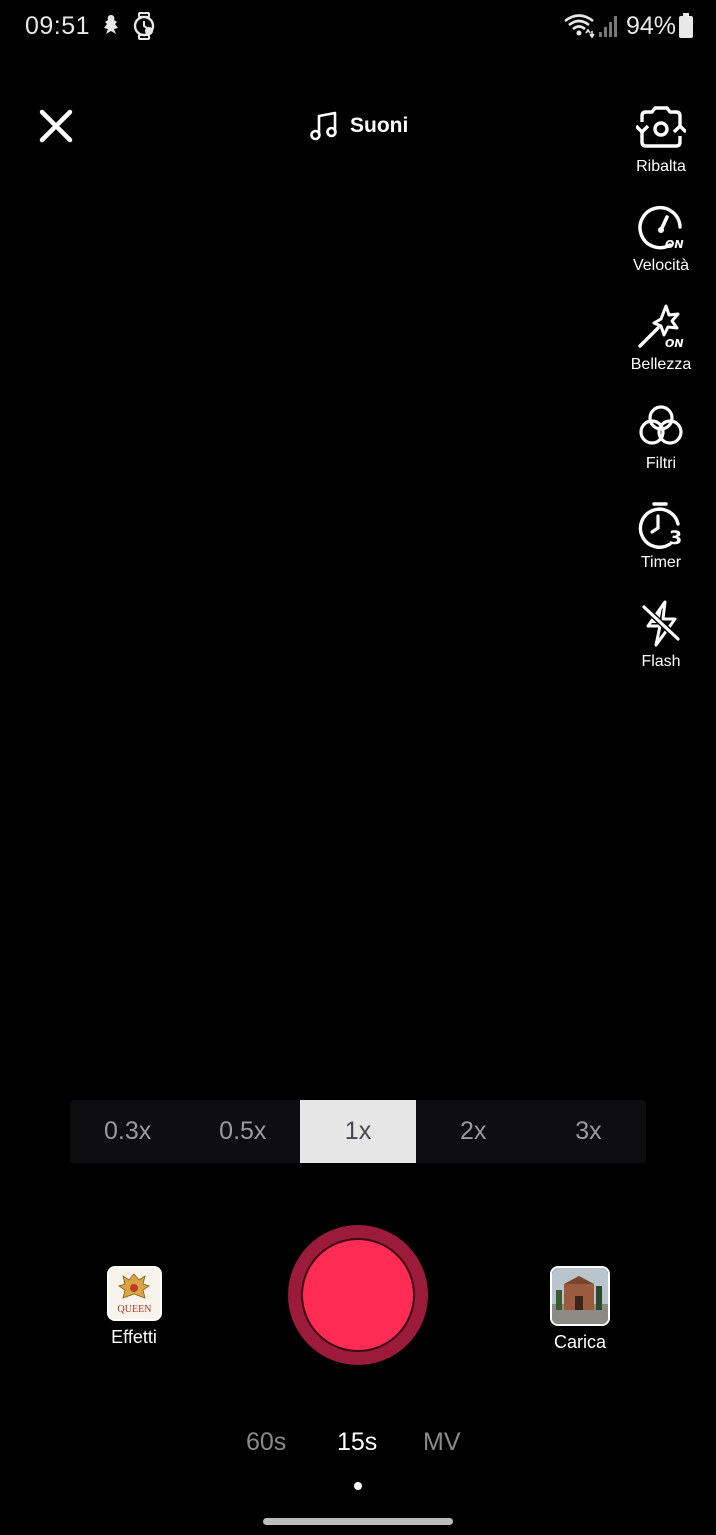 Image resolution: width=716 pixels, height=1535 pixels. I want to click on tool-beauty-label: Bellezza, so click(661, 364).